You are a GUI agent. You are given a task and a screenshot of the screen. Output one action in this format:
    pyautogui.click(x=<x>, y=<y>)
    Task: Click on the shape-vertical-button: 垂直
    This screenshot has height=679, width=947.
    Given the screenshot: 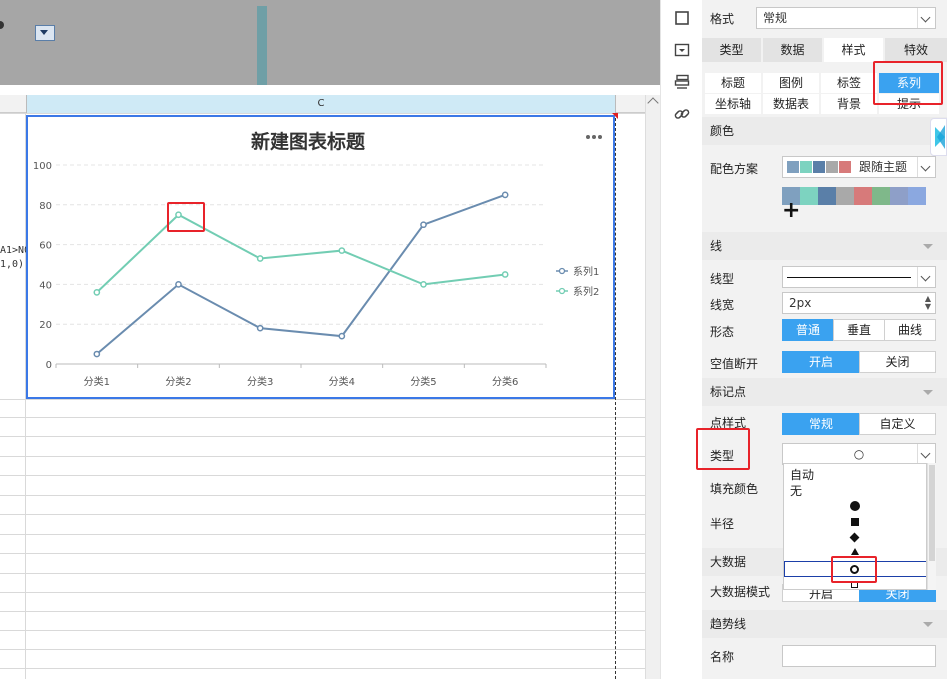 What is the action you would take?
    pyautogui.click(x=859, y=330)
    